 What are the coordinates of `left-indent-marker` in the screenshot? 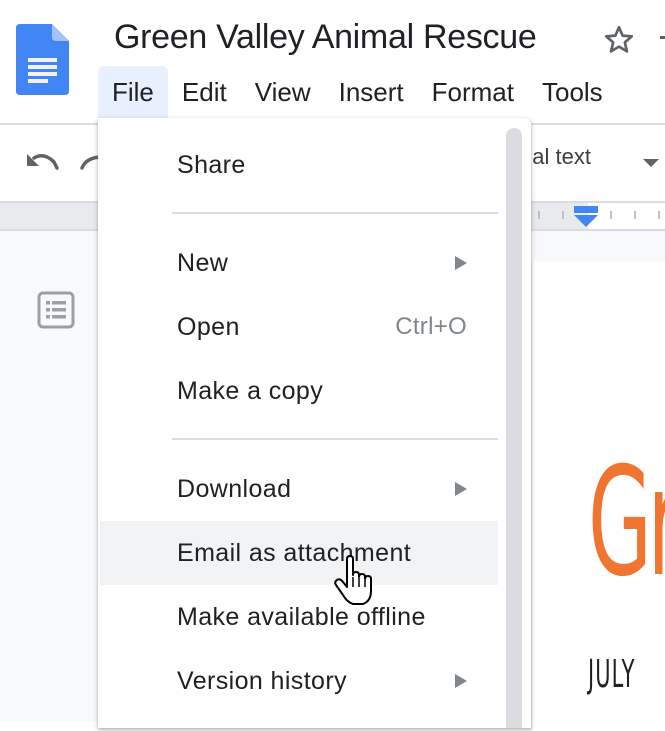 It's located at (586, 221).